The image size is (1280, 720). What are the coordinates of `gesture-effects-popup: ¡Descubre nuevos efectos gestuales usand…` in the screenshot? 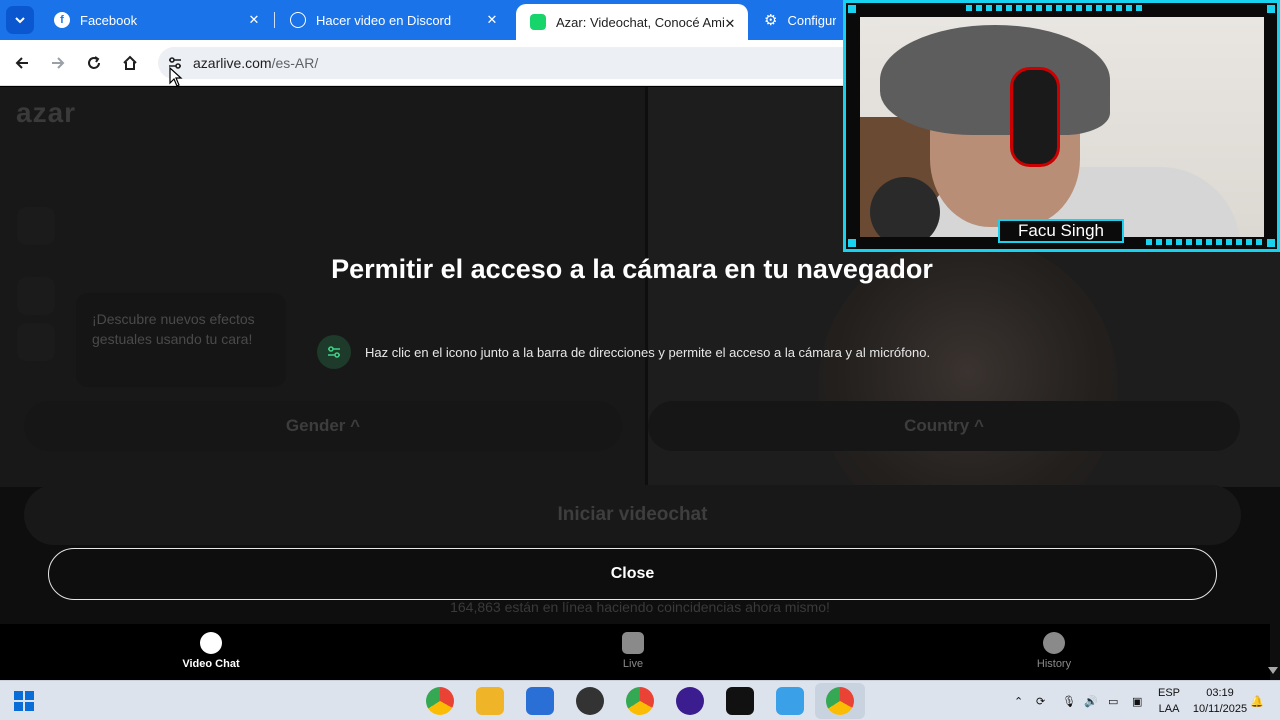 It's located at (181, 340).